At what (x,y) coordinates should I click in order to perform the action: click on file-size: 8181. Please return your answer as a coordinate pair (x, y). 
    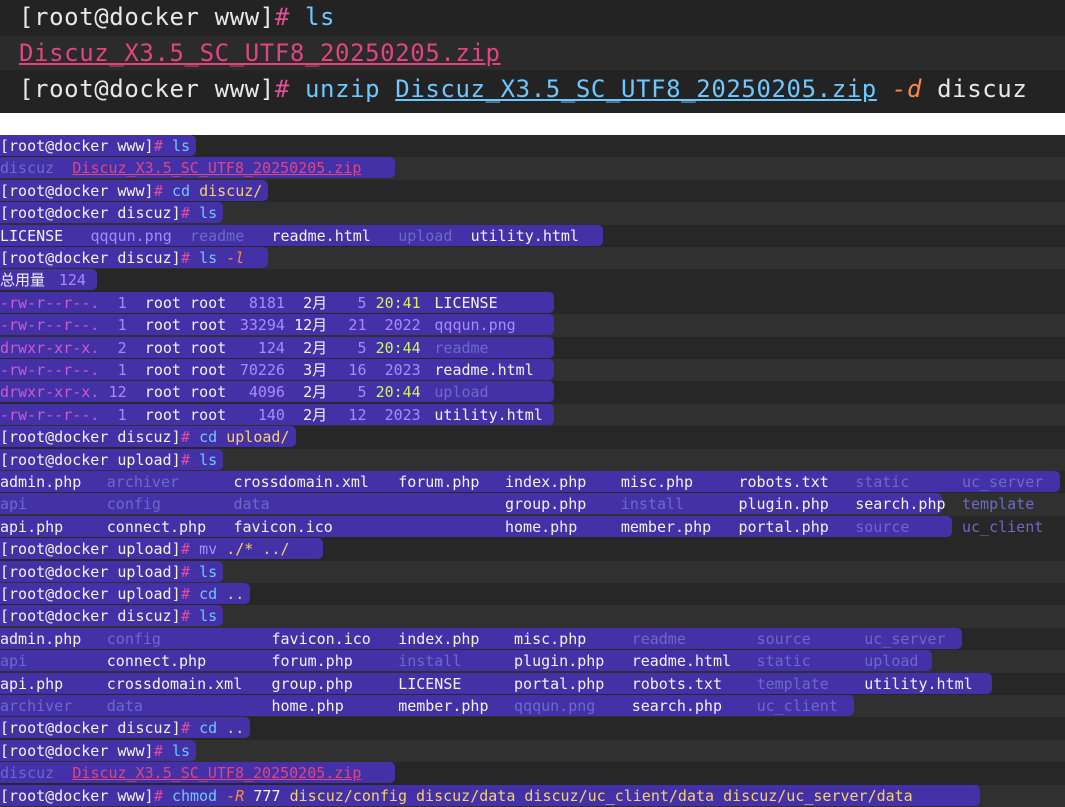
    Looking at the image, I should click on (262, 302).